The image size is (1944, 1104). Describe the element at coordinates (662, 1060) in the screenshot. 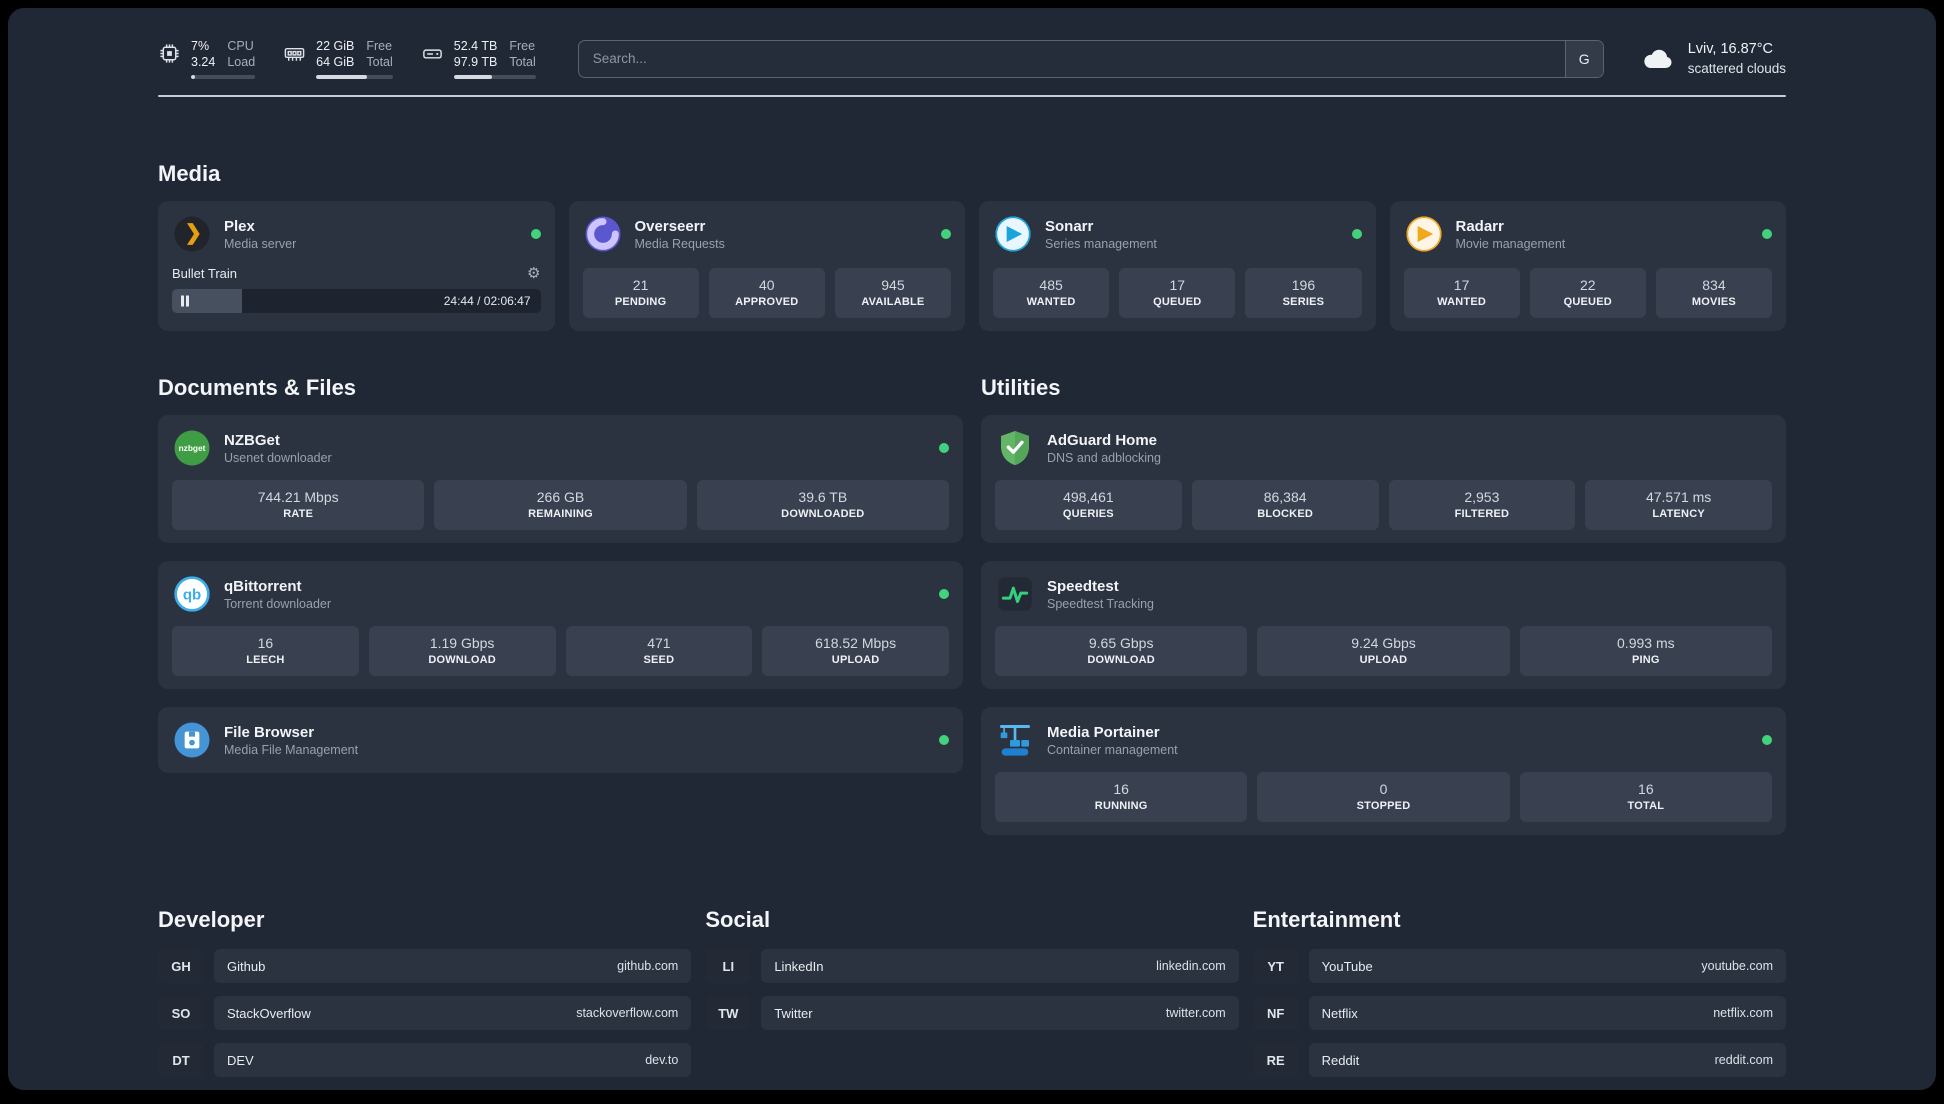

I see `bookmark-url: dev.to` at that location.